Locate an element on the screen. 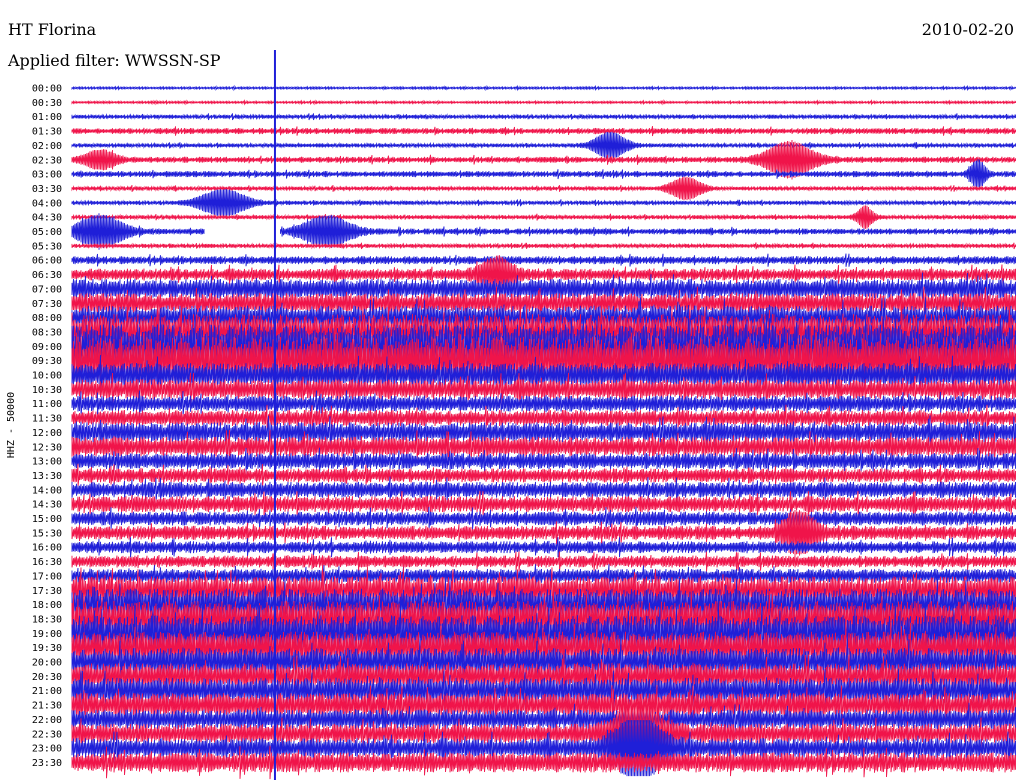 Image resolution: width=1024 pixels, height=780 pixels. time-label: 21:30 is located at coordinates (47, 706).